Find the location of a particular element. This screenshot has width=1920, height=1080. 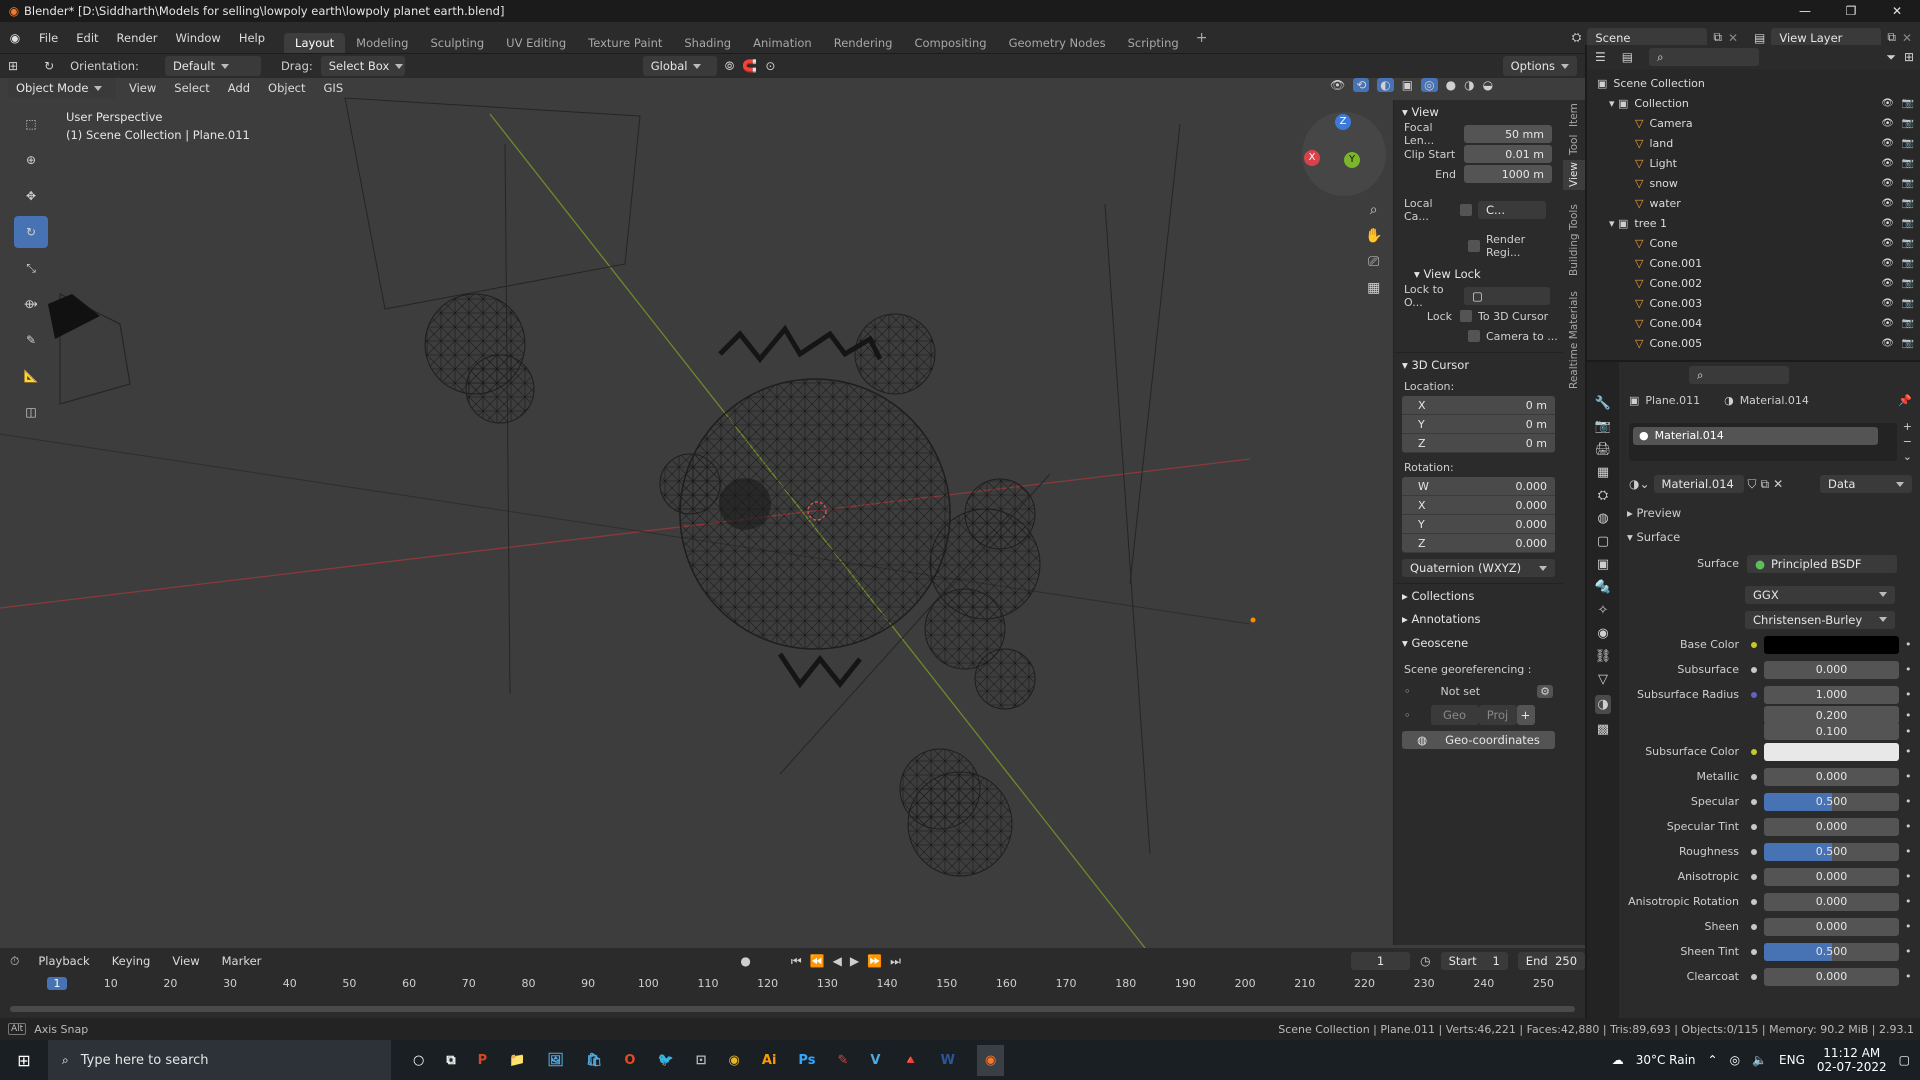

gizmo-x: X is located at coordinates (1312, 158).